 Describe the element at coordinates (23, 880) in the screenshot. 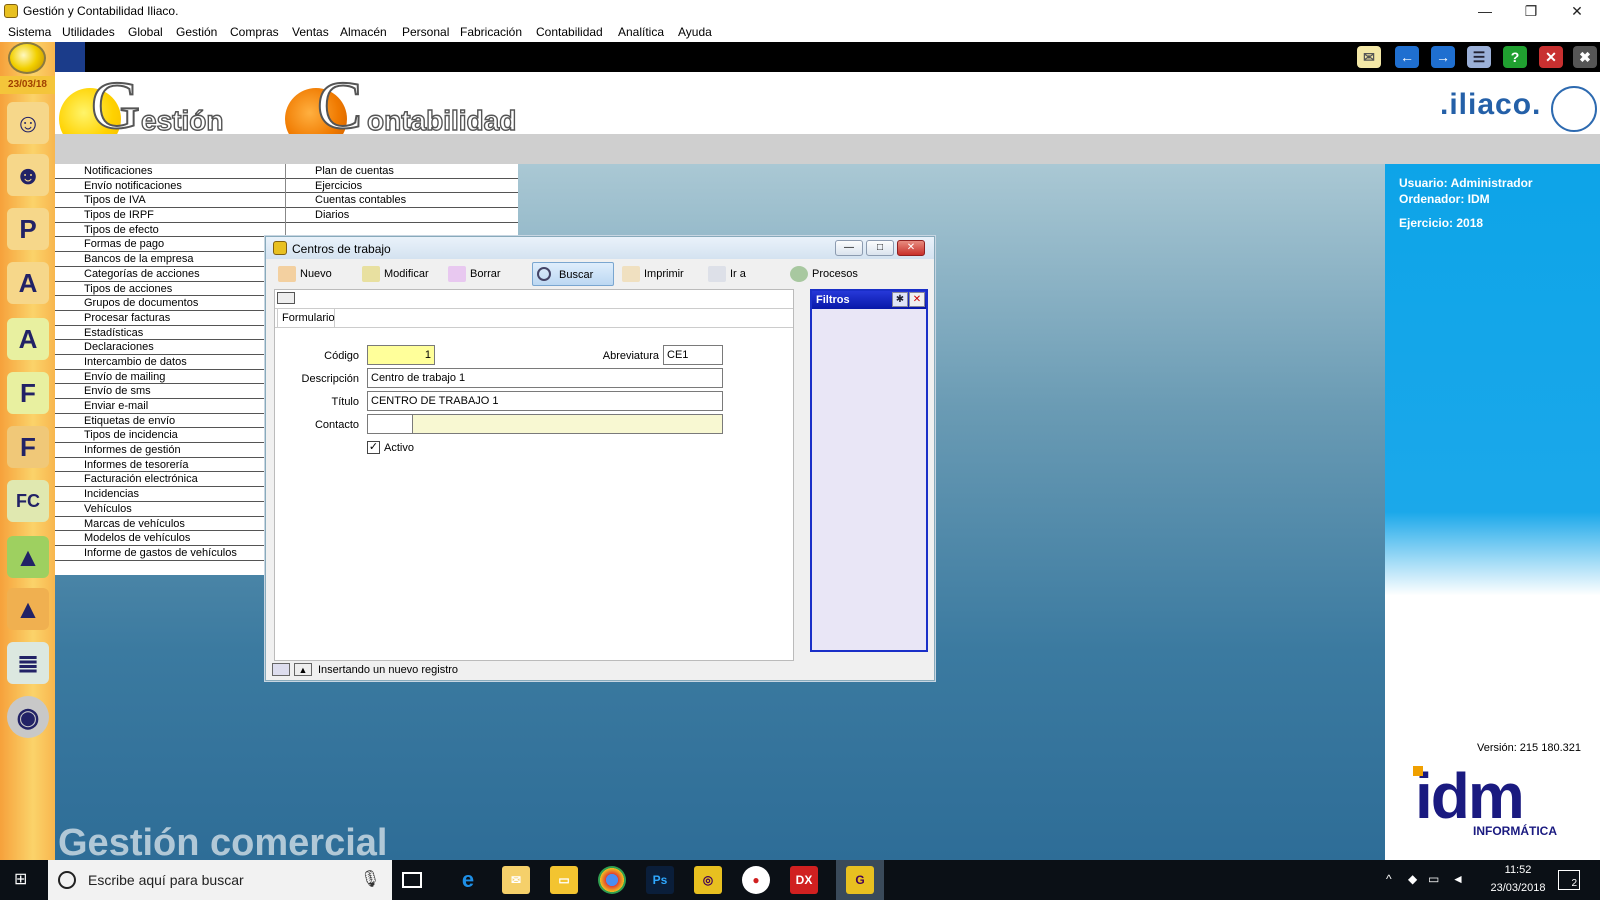

I see `start-windows-icon: ⊞` at that location.